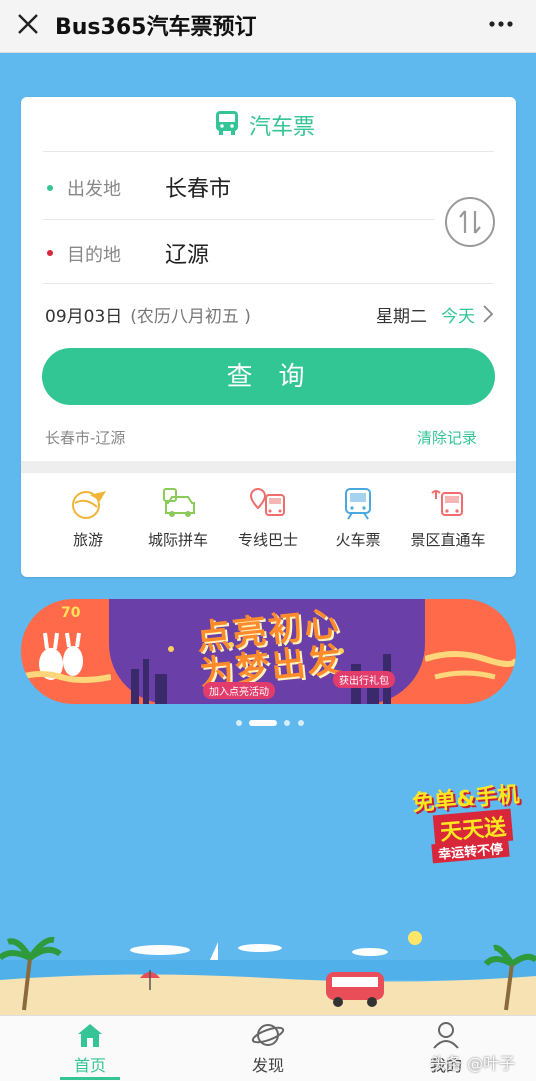 This screenshot has height=1081, width=536. What do you see at coordinates (28, 24) in the screenshot?
I see `close-icon` at bounding box center [28, 24].